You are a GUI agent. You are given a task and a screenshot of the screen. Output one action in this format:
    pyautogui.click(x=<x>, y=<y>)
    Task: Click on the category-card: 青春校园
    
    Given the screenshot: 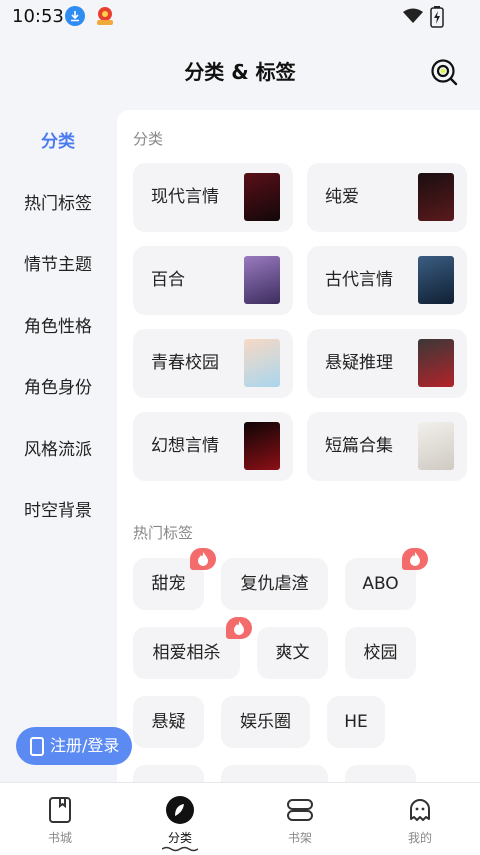 What is the action you would take?
    pyautogui.click(x=213, y=363)
    